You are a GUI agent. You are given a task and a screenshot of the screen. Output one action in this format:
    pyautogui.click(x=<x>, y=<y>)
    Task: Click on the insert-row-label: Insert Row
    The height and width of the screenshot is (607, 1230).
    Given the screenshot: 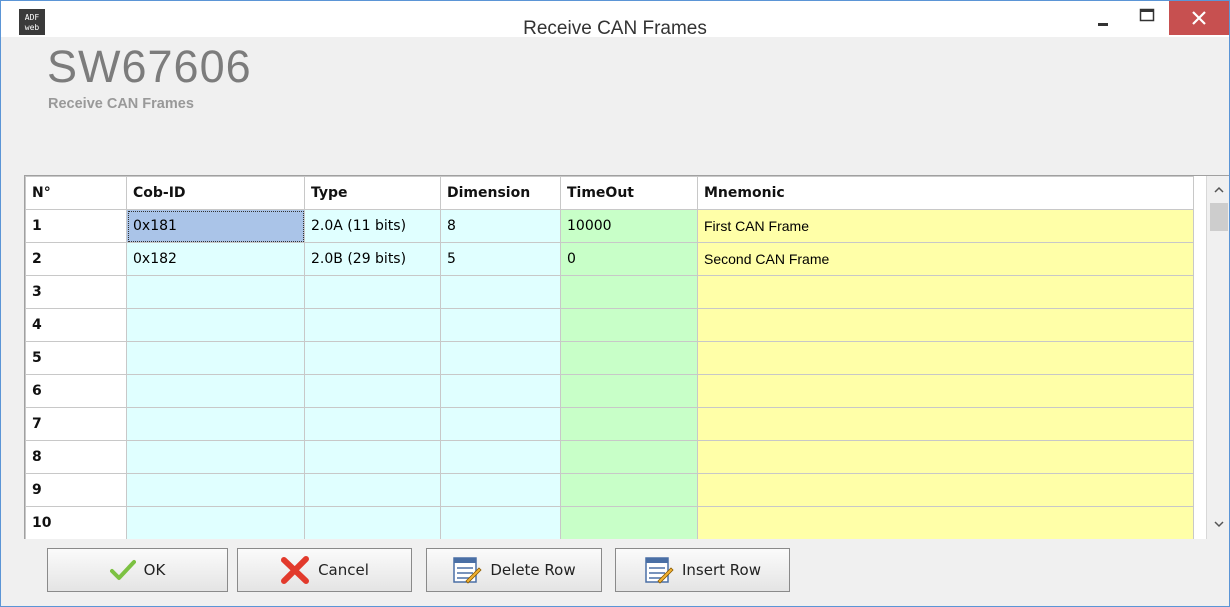 What is the action you would take?
    pyautogui.click(x=721, y=570)
    